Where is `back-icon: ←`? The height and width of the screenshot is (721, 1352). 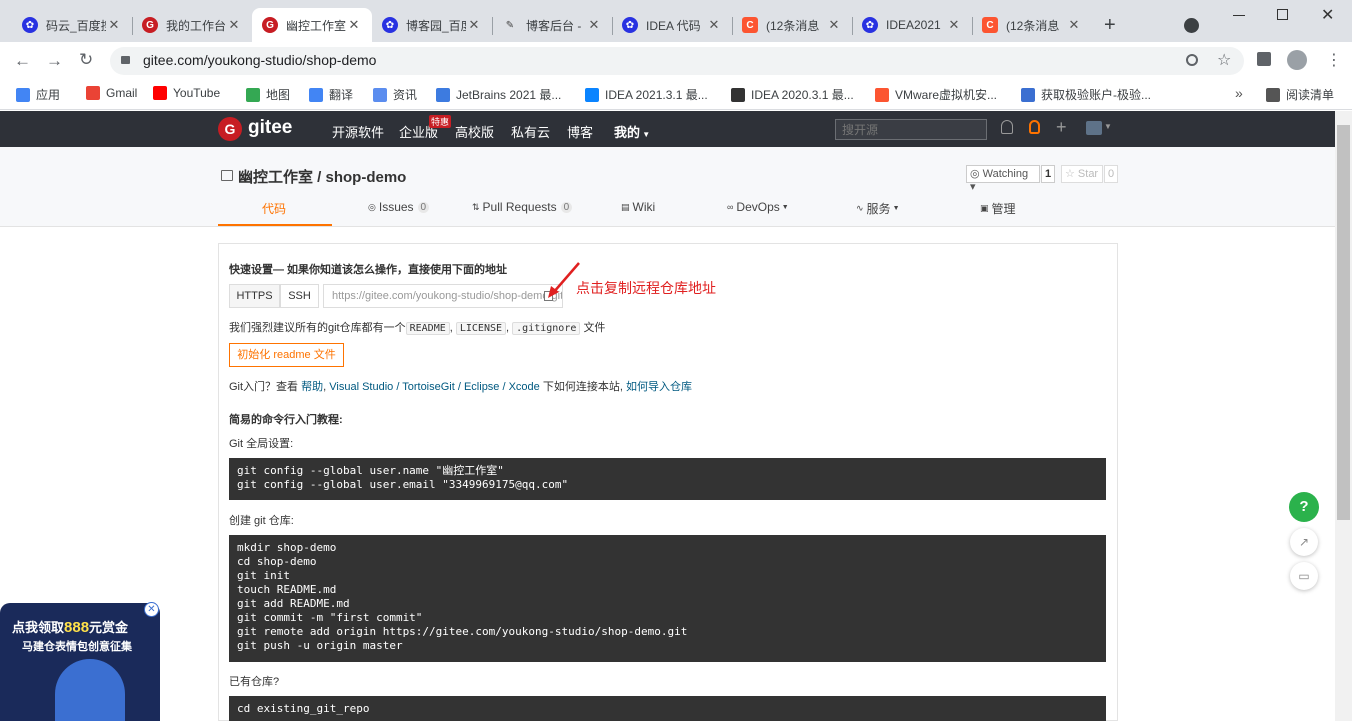 back-icon: ← is located at coordinates (22, 61).